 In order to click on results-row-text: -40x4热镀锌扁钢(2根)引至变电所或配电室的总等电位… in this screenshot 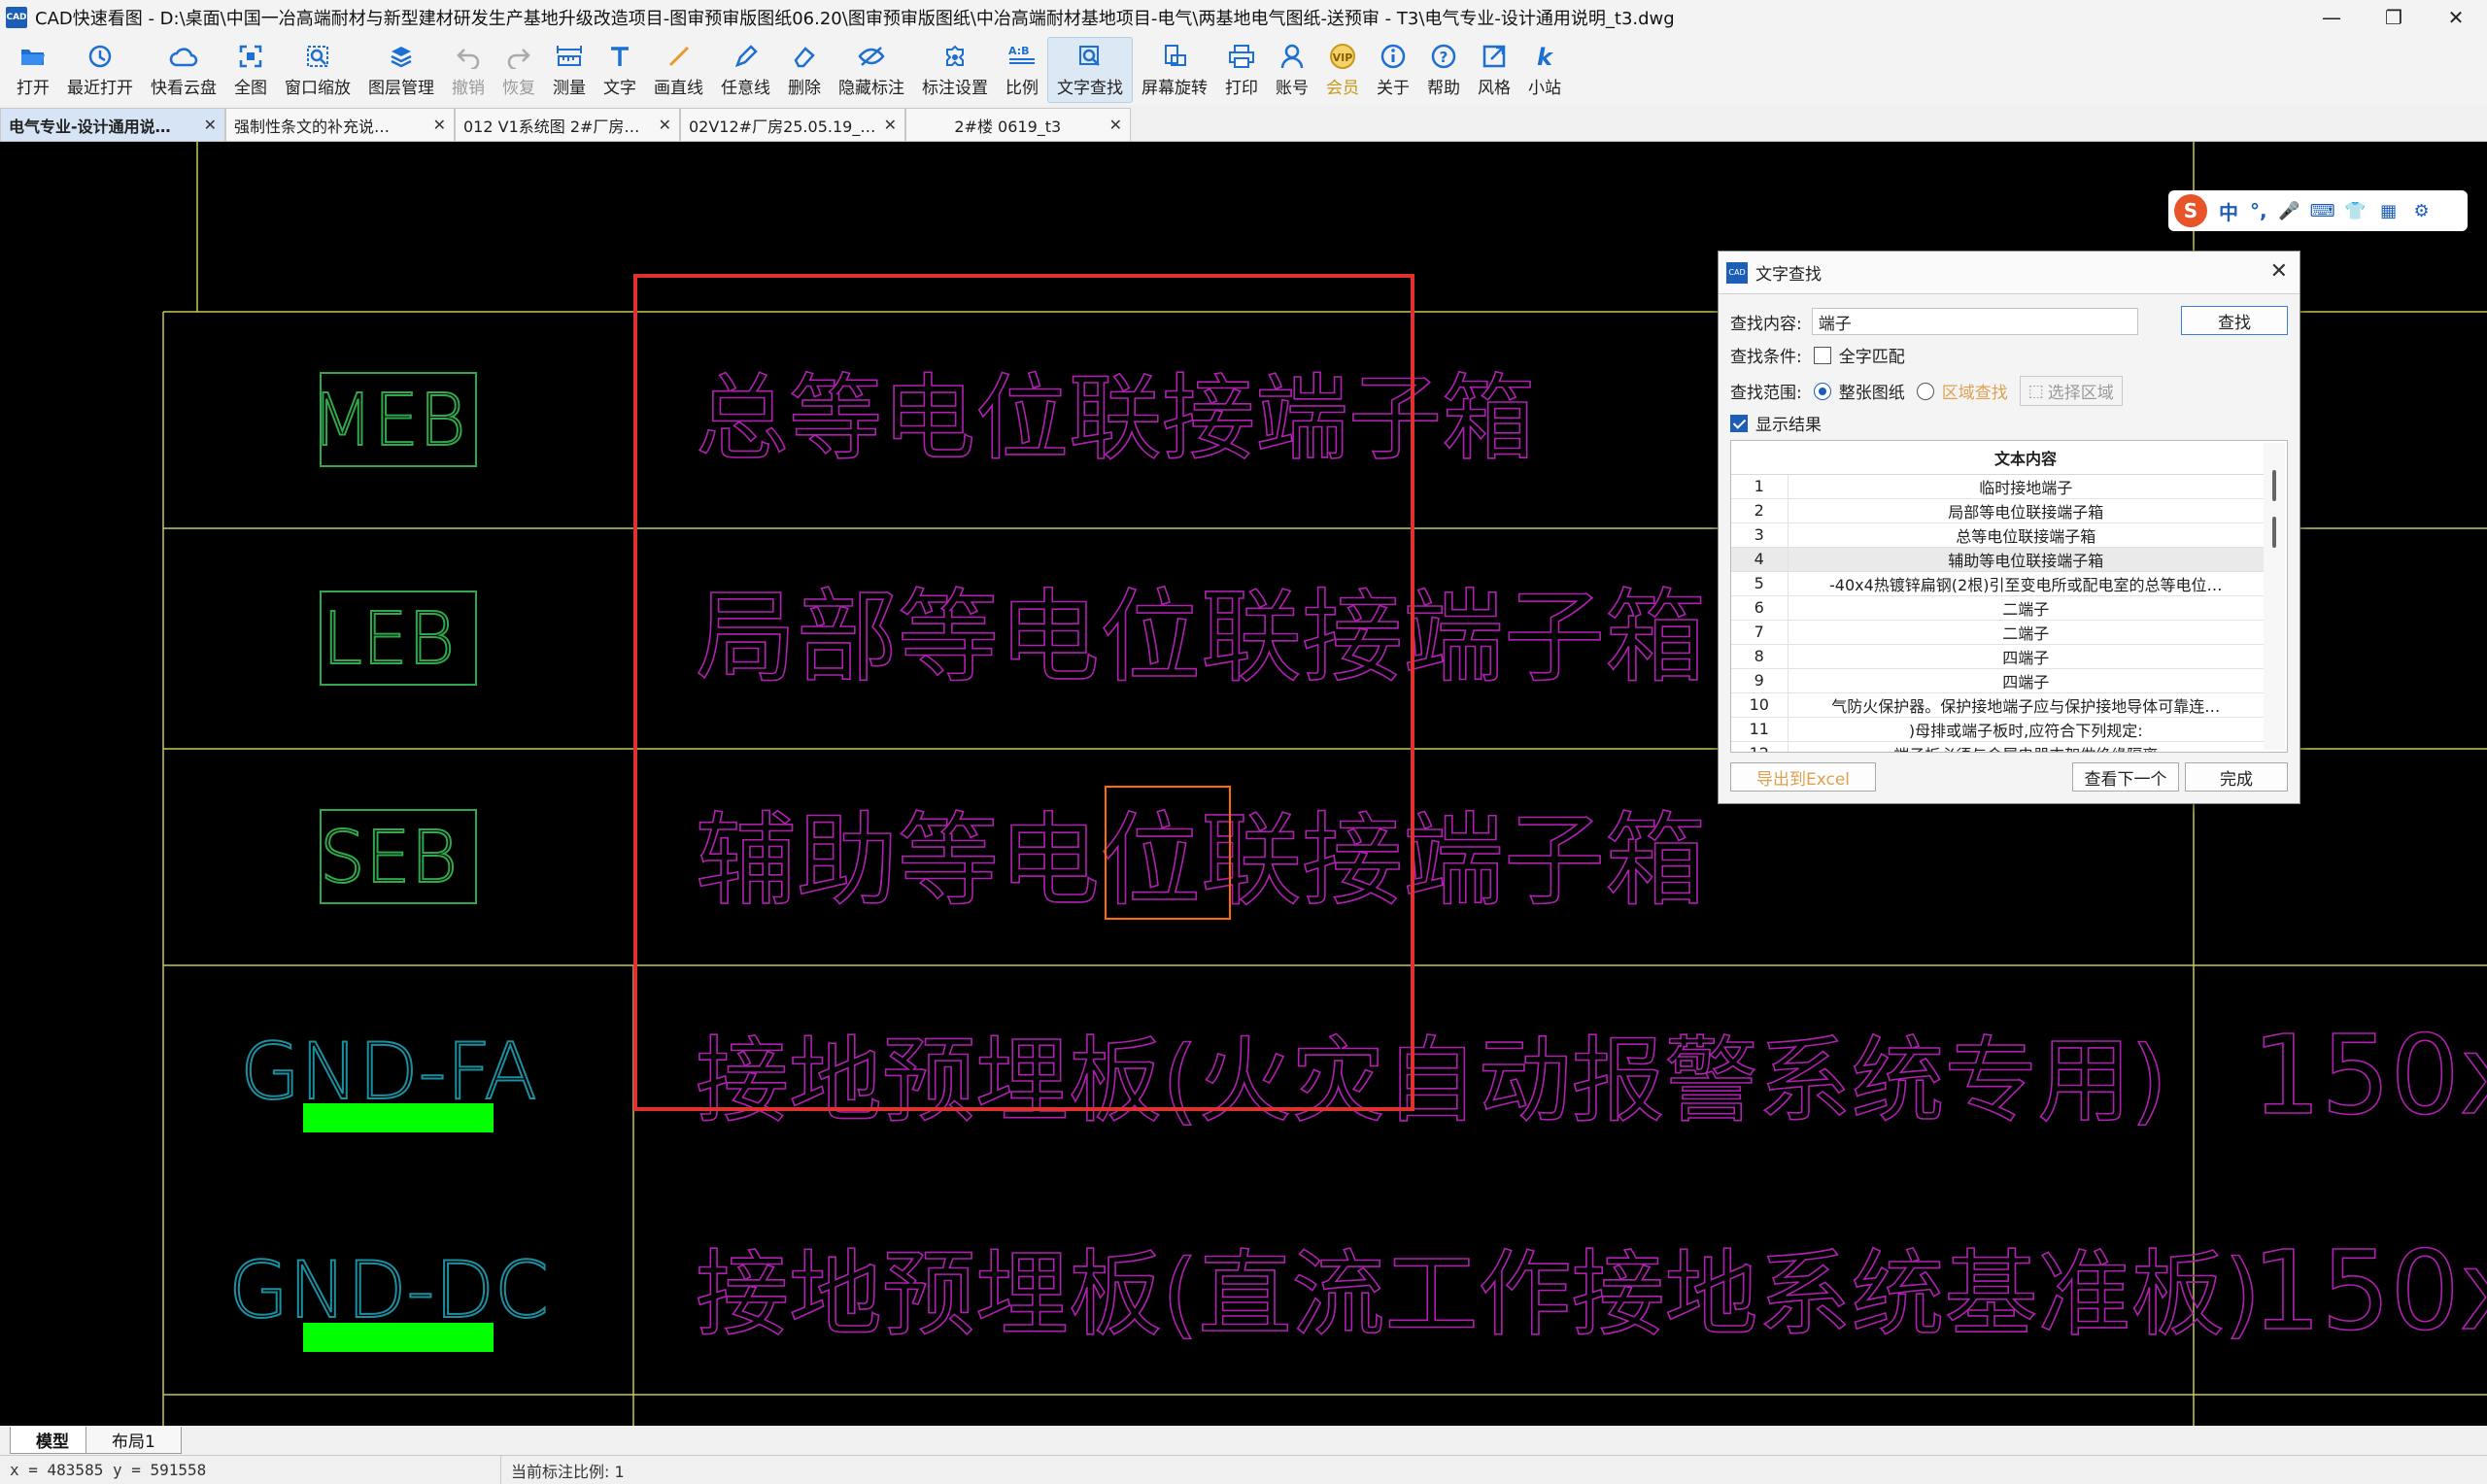, I will do `click(2026, 583)`.